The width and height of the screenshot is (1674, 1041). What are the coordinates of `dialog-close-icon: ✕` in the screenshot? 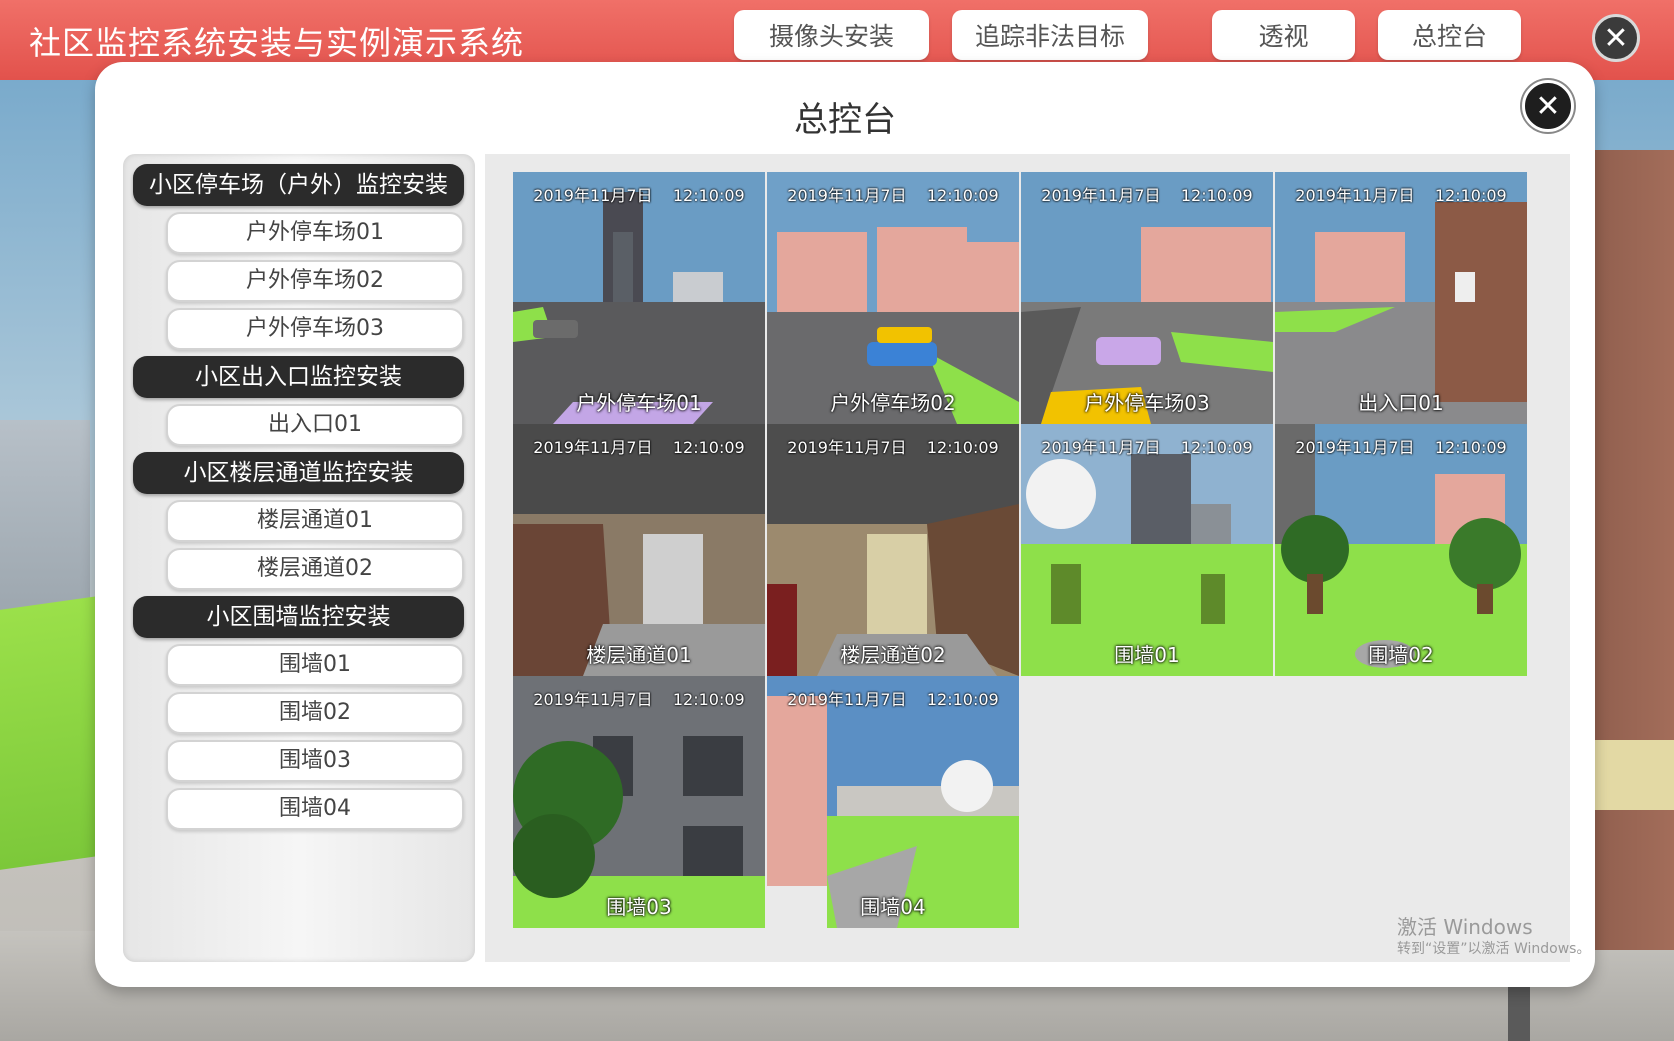 It's located at (1548, 106).